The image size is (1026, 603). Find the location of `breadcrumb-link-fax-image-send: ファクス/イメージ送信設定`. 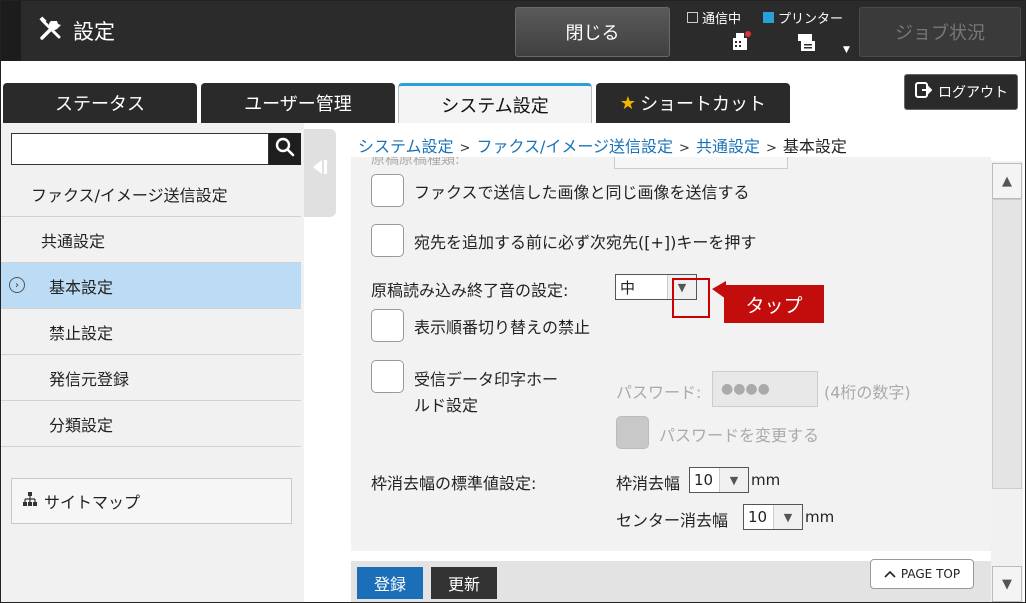

breadcrumb-link-fax-image-send: ファクス/イメージ送信設定 is located at coordinates (574, 146).